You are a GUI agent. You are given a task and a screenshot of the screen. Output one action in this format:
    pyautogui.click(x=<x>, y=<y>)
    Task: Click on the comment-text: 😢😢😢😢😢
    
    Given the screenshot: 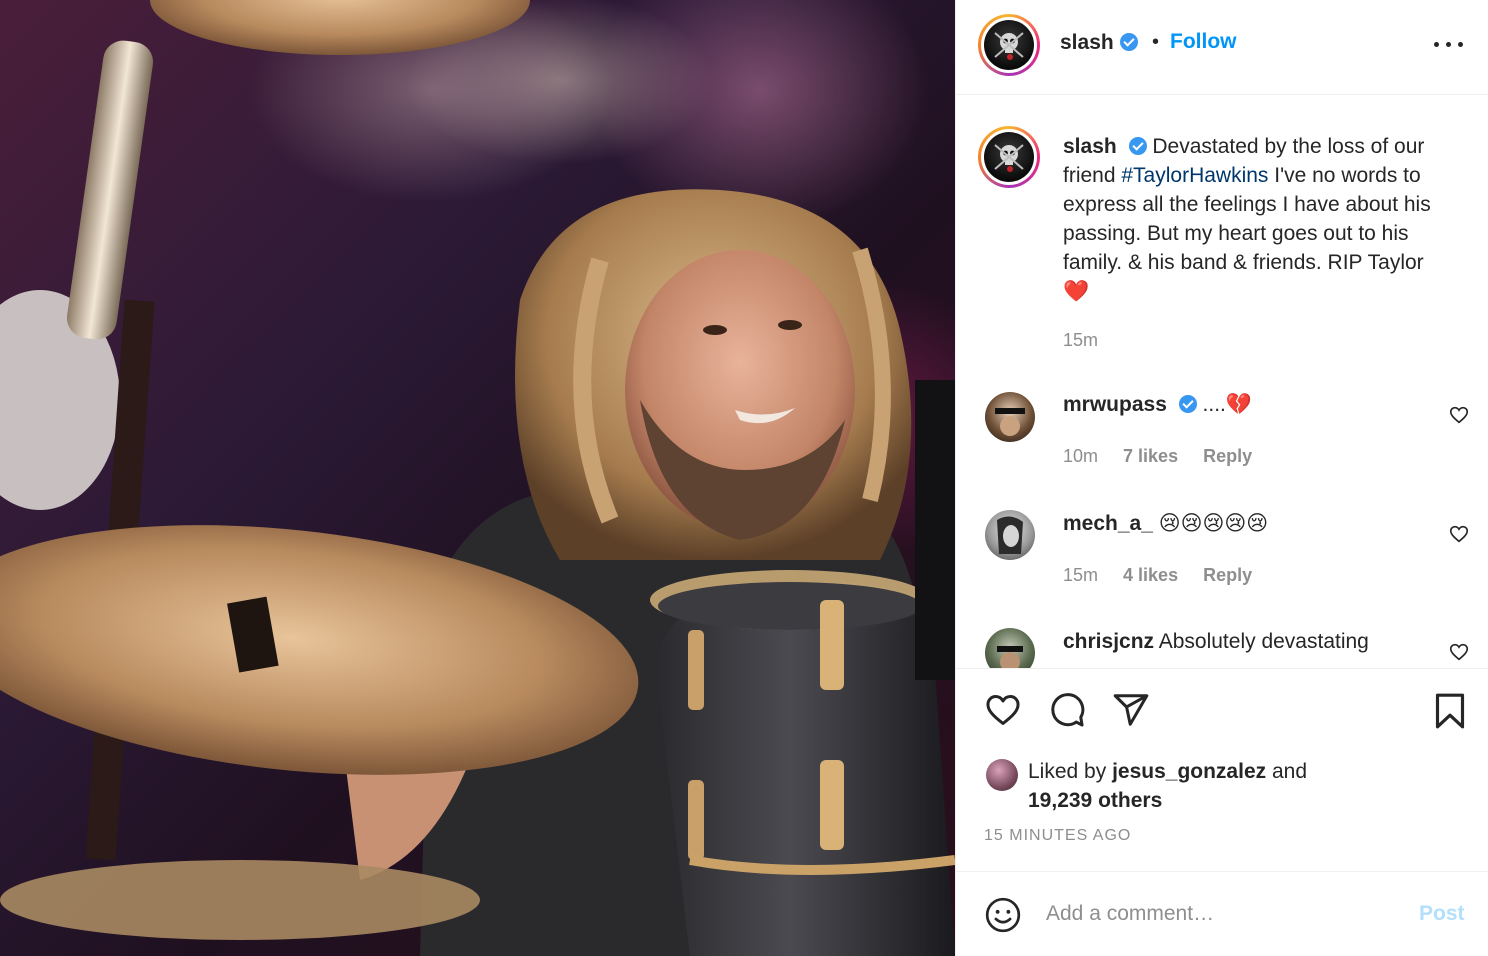 What is the action you would take?
    pyautogui.click(x=1210, y=523)
    